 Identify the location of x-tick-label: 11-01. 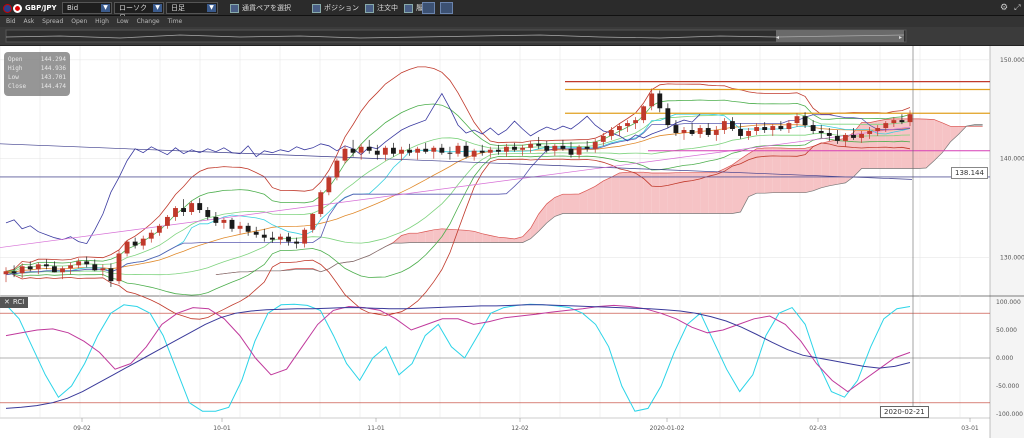
(376, 428).